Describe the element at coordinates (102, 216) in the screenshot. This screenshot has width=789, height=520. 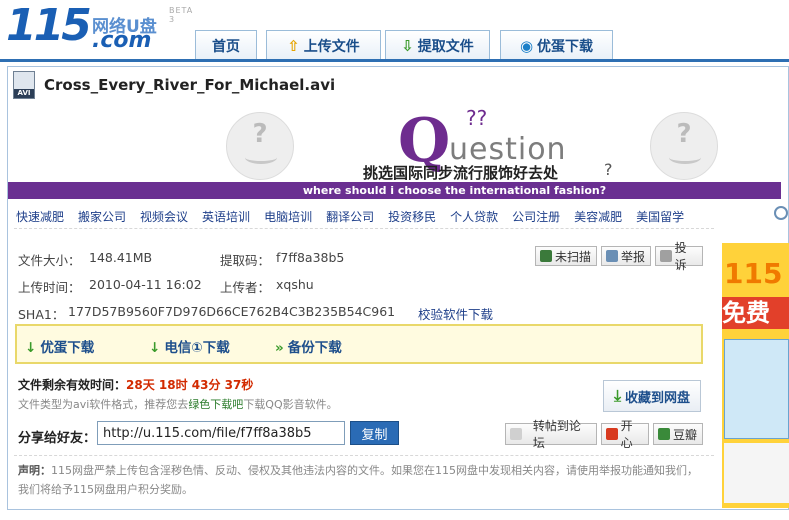
I see `ad-link: 搬家公司` at that location.